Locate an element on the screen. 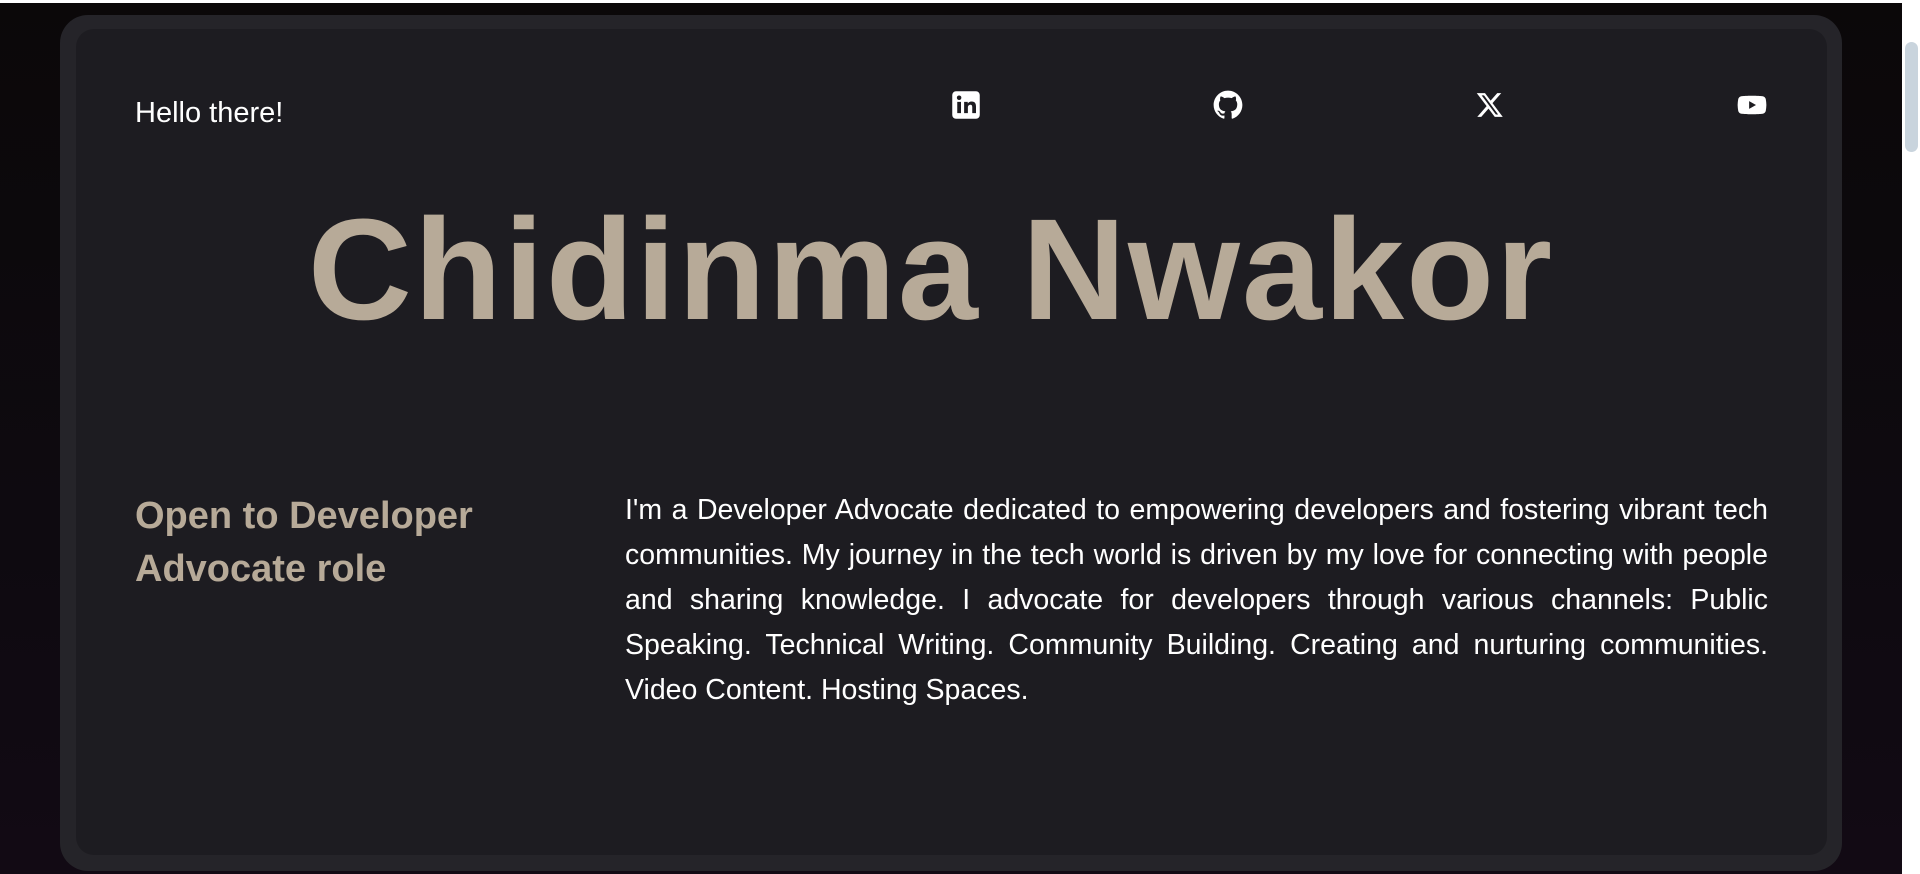  linkedin-link is located at coordinates (966, 105).